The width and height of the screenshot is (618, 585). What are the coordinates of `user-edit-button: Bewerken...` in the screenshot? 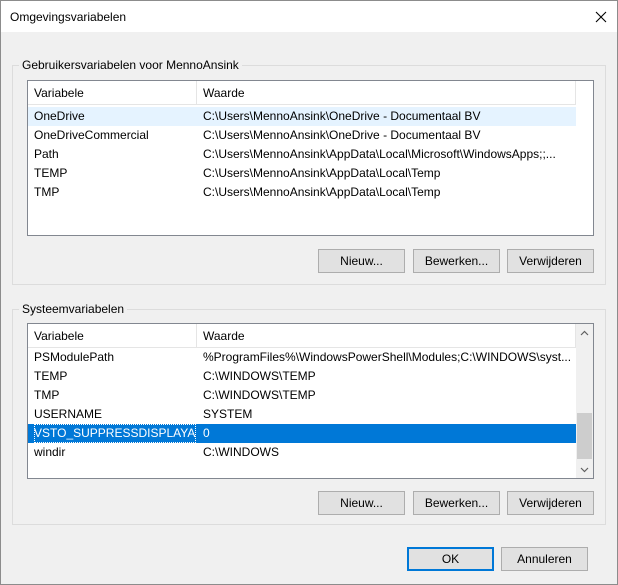 It's located at (456, 261).